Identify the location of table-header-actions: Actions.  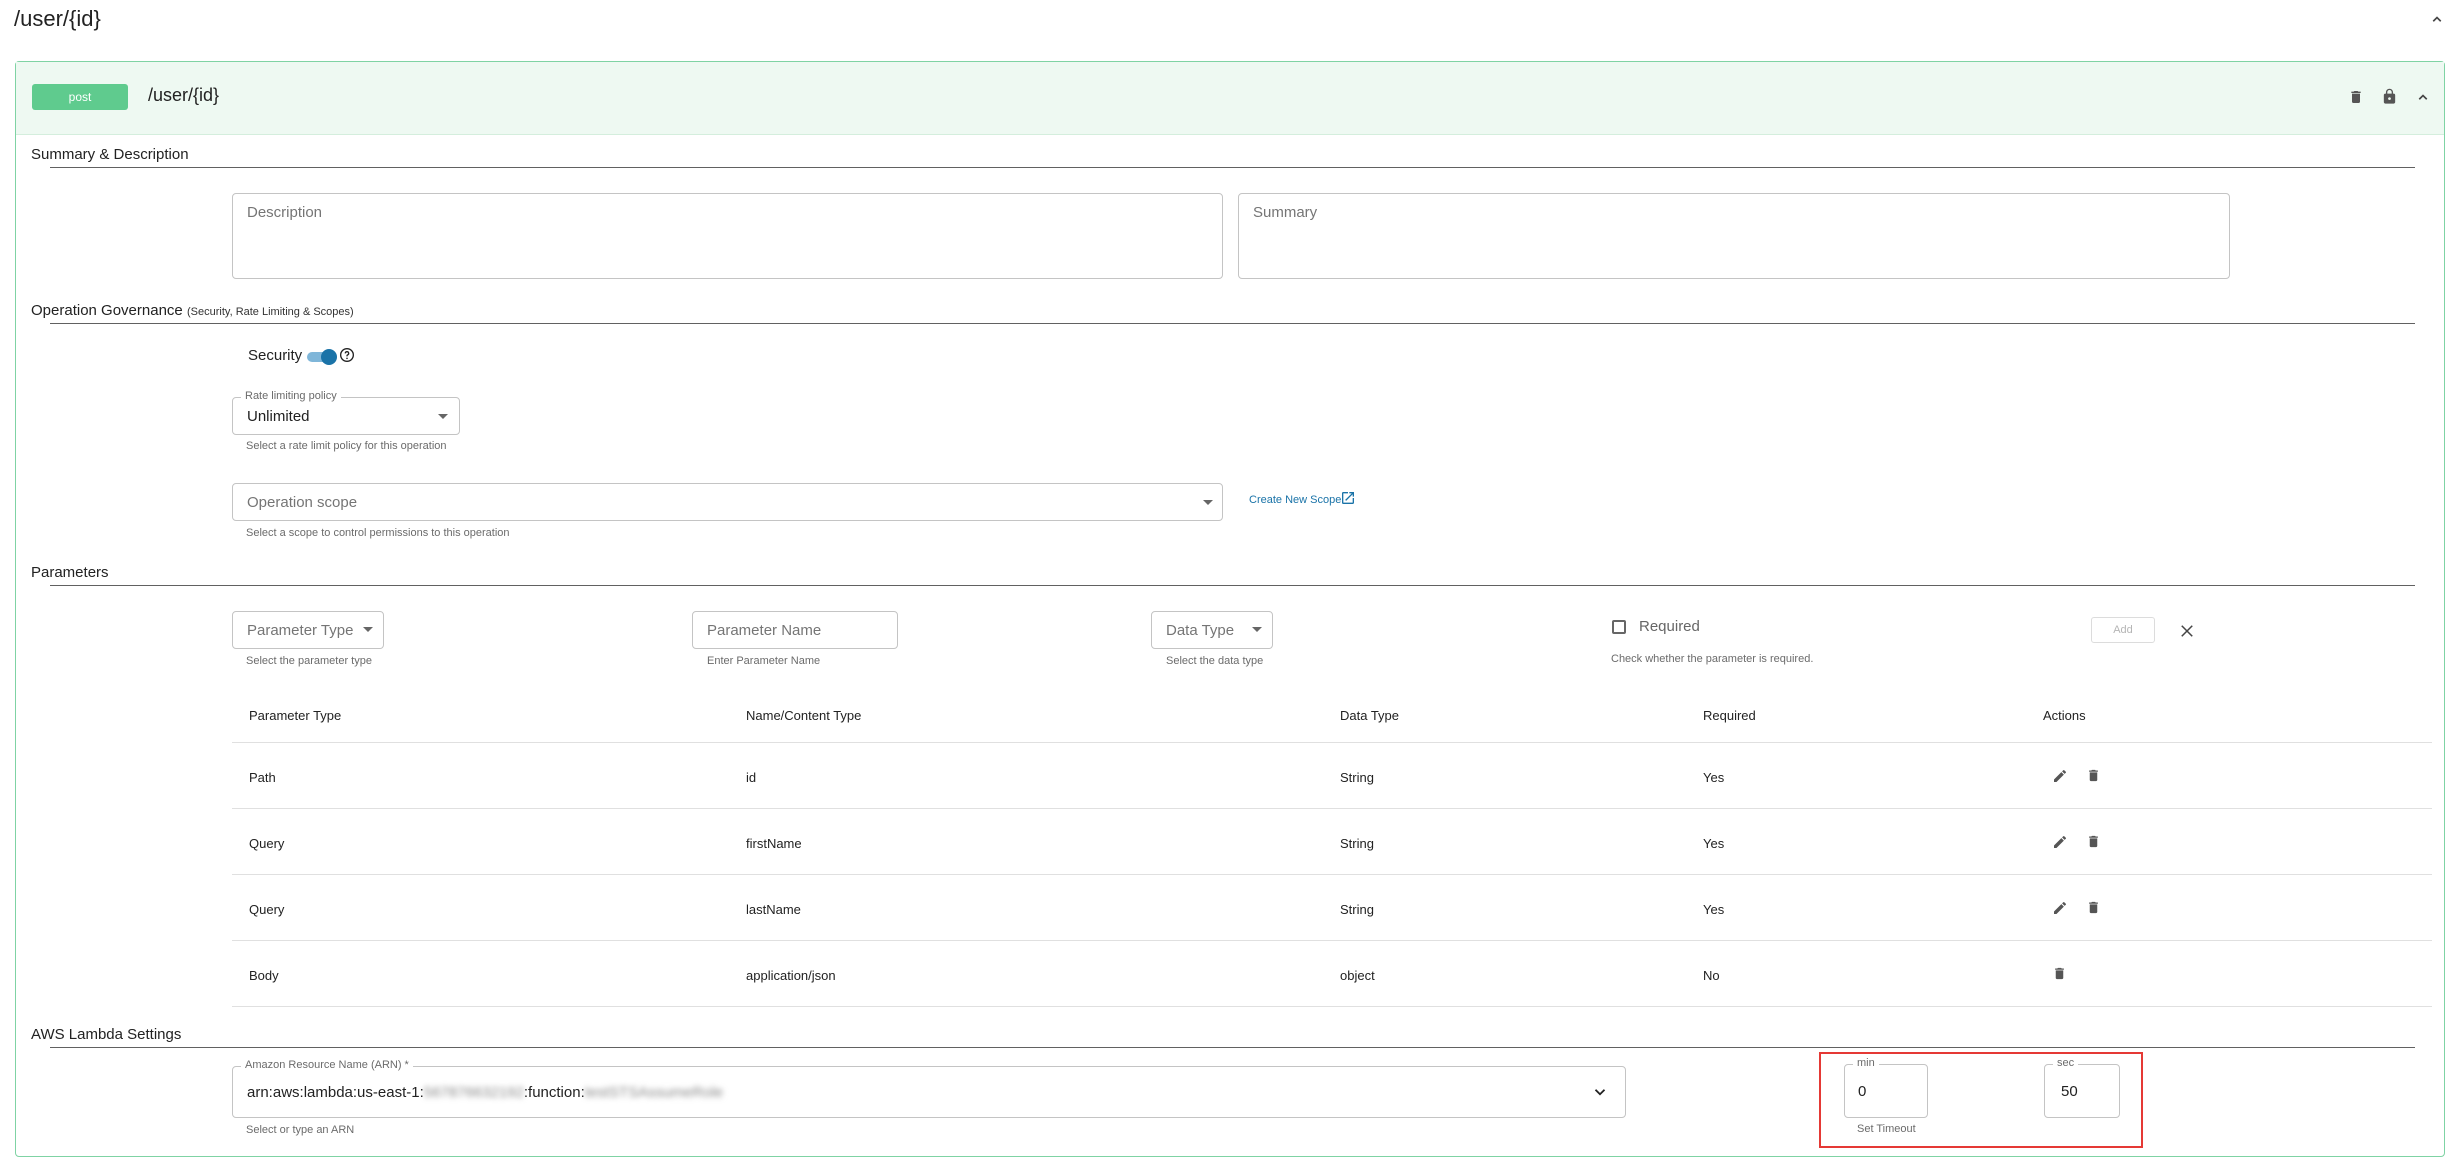
(2064, 715).